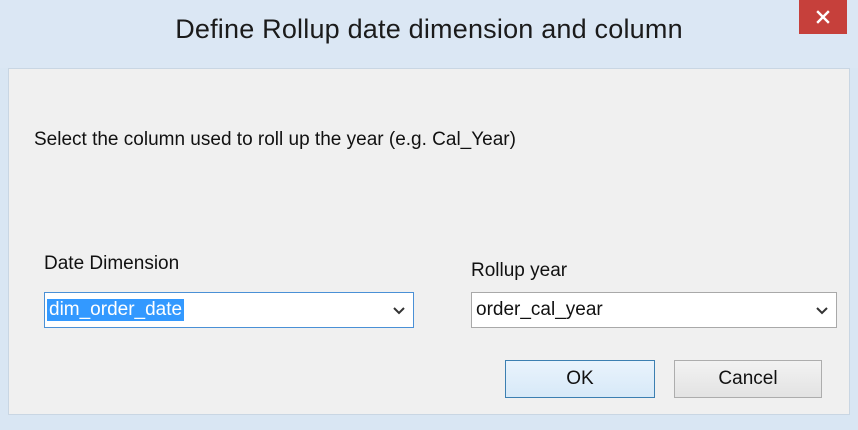 This screenshot has width=858, height=430. I want to click on ok-button: OK, so click(580, 379).